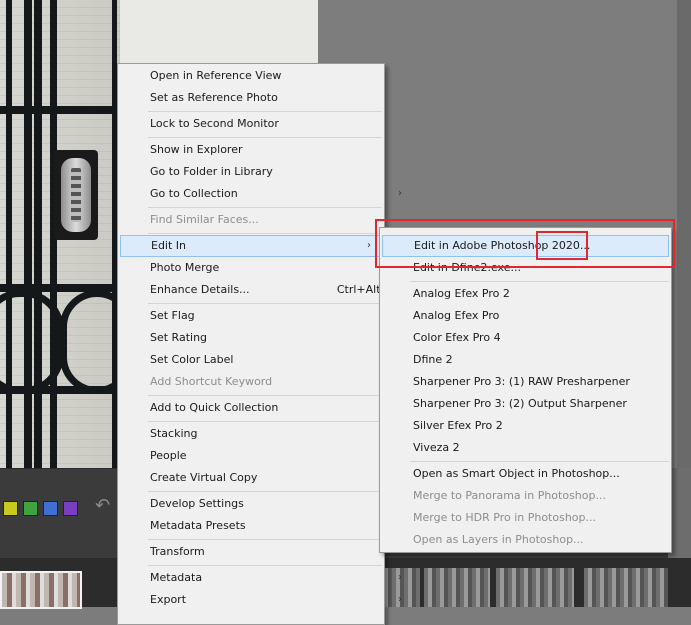  What do you see at coordinates (266, 290) in the screenshot?
I see `menu-item-enhance-details: Enhance Details... Ctrl+Alt+I` at bounding box center [266, 290].